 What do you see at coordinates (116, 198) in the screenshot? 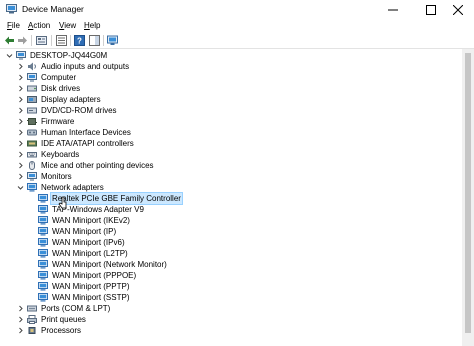
I see `device-label: Realtek PCIe GBE Family Controller` at bounding box center [116, 198].